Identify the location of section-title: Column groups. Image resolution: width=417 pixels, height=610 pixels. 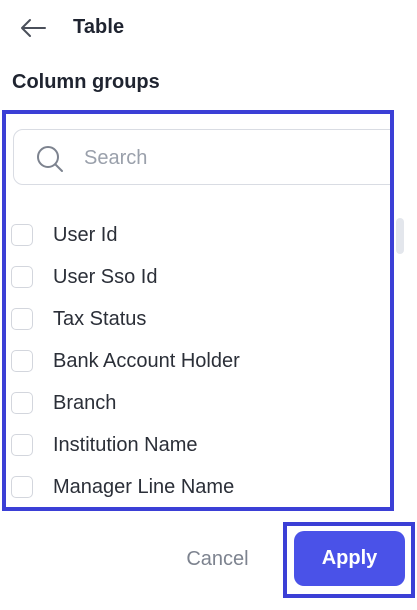
(86, 82).